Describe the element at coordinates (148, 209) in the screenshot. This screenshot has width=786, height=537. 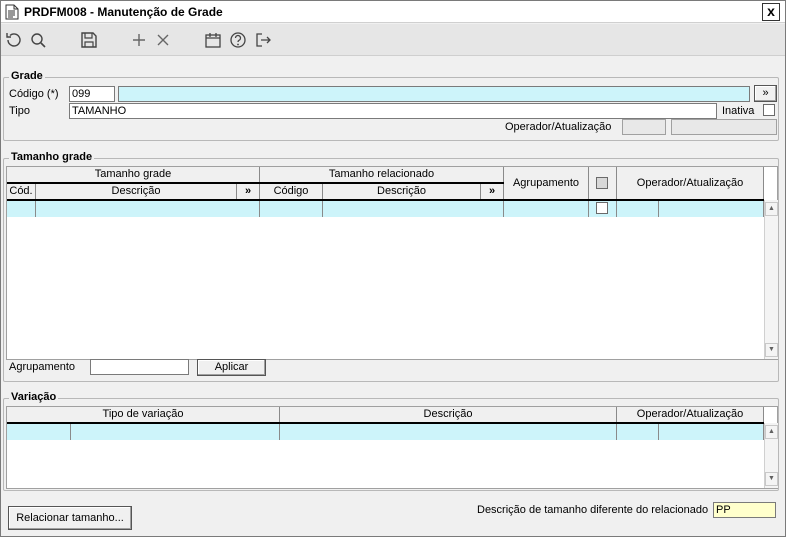
I see `row-descricao-cell` at that location.